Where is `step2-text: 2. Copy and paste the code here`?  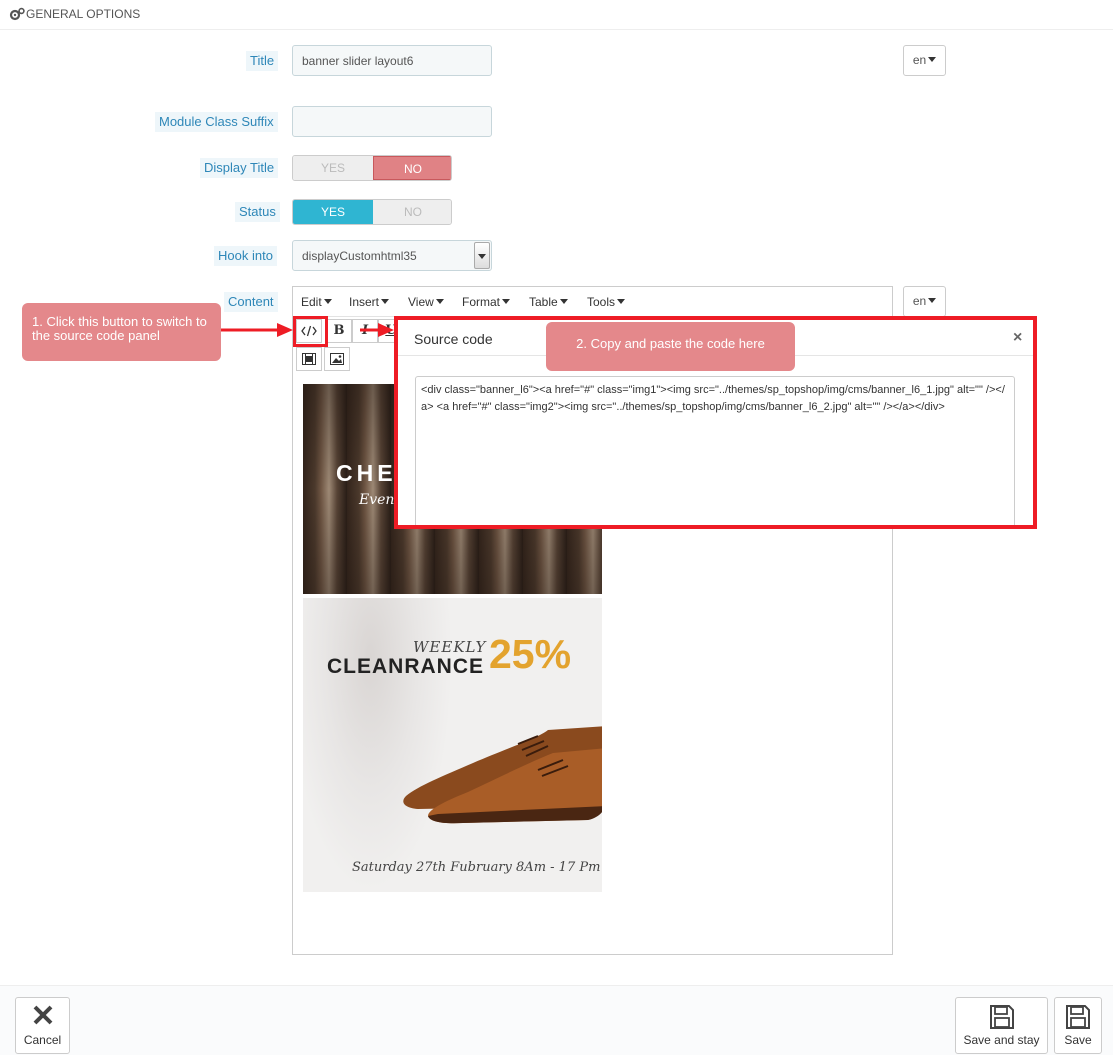
step2-text: 2. Copy and paste the code here is located at coordinates (670, 343).